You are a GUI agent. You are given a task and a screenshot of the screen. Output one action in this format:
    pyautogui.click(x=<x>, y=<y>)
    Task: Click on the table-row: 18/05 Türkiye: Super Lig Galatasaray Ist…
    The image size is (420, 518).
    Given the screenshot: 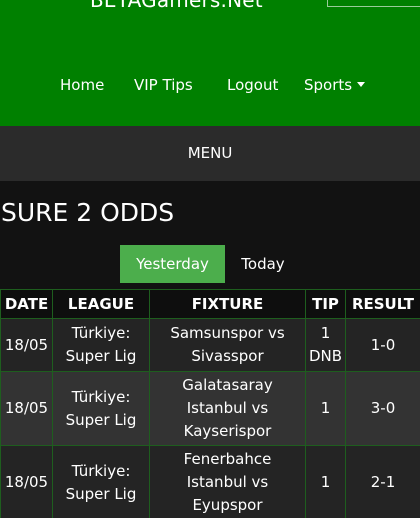 What is the action you would take?
    pyautogui.click(x=210, y=408)
    